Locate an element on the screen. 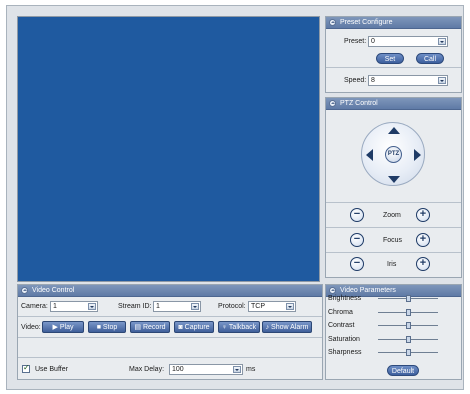  param-label: Saturation is located at coordinates (344, 339).